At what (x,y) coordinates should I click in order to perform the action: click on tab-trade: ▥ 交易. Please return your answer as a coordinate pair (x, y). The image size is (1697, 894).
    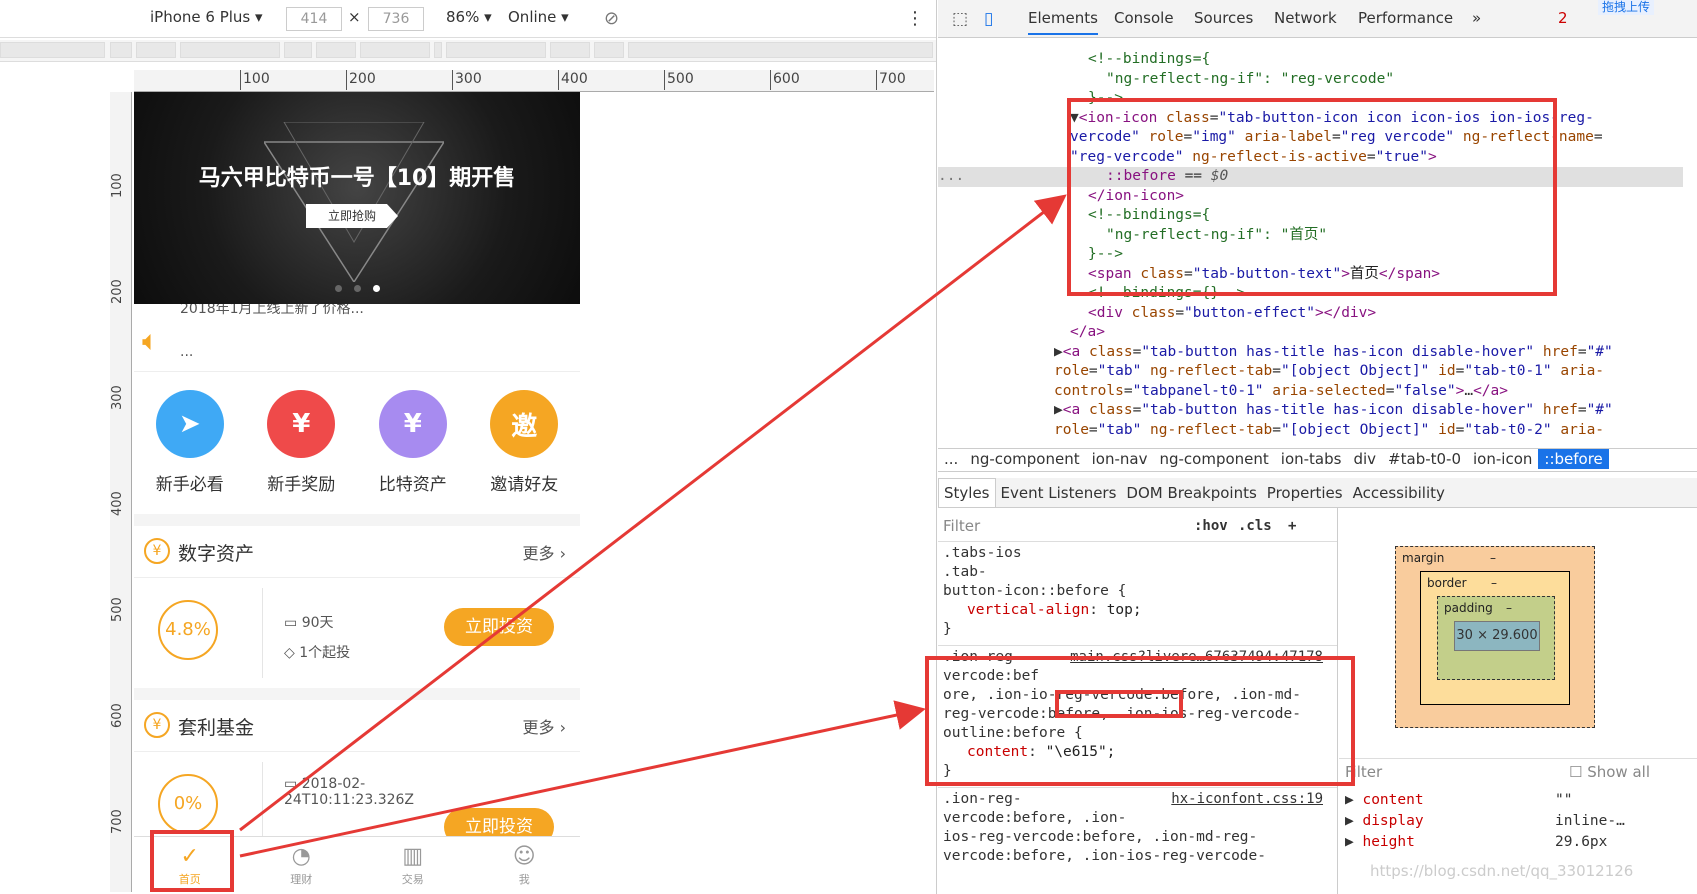
    Looking at the image, I should click on (413, 865).